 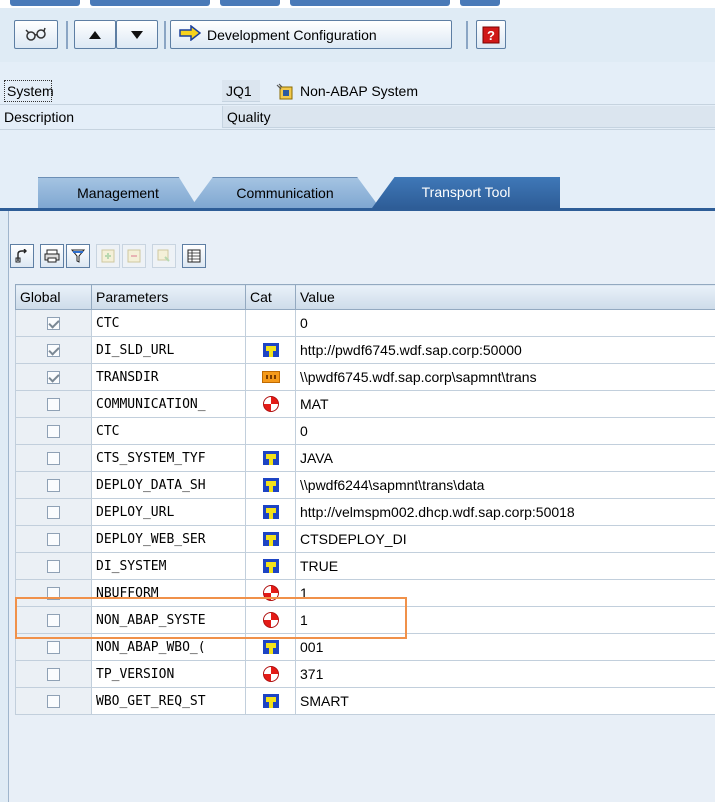 What do you see at coordinates (168, 701) in the screenshot?
I see `parameter-name: WBO_GET_REQ_ST` at bounding box center [168, 701].